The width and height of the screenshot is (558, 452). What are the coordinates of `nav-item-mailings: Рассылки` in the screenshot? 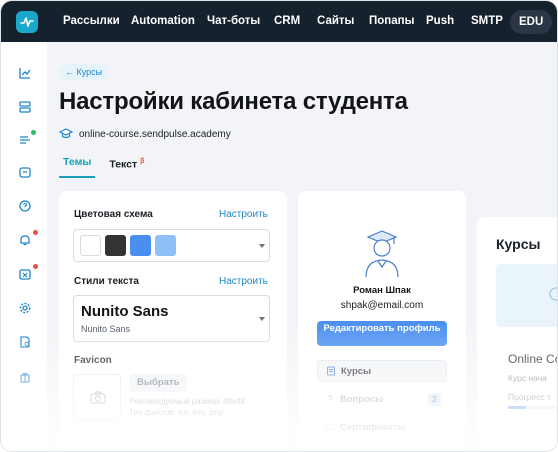 It's located at (91, 21).